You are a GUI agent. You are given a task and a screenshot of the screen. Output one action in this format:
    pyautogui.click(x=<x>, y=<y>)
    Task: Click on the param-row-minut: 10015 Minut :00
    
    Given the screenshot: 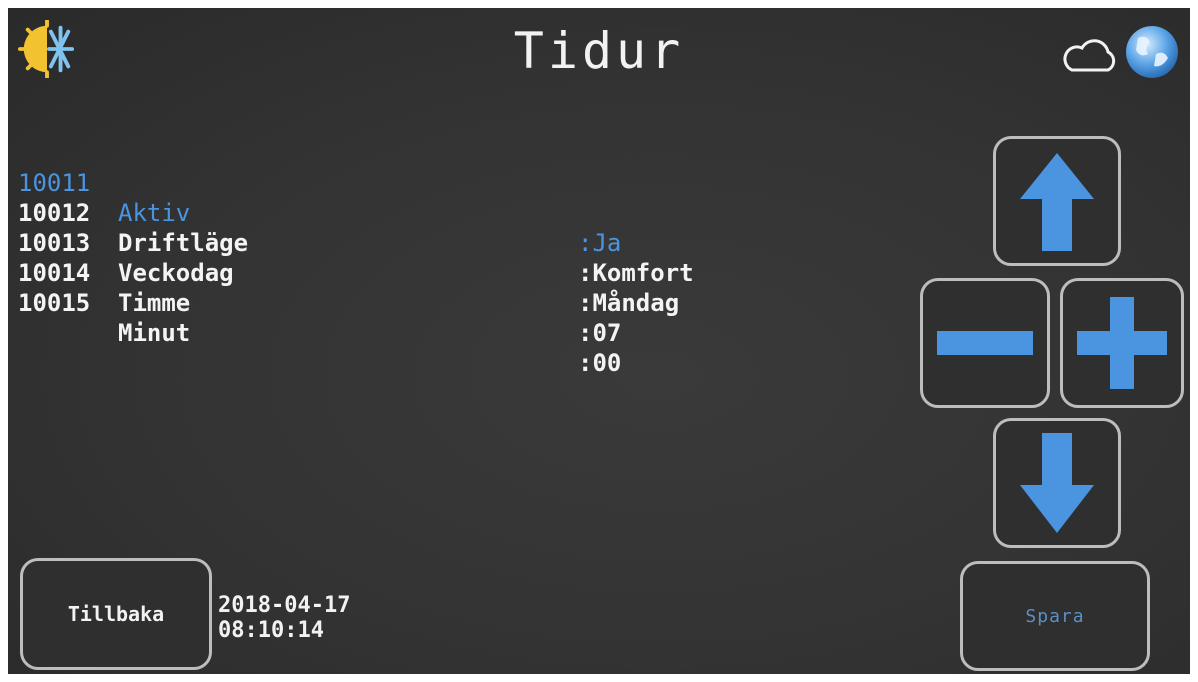 What is the action you would take?
    pyautogui.click(x=418, y=317)
    